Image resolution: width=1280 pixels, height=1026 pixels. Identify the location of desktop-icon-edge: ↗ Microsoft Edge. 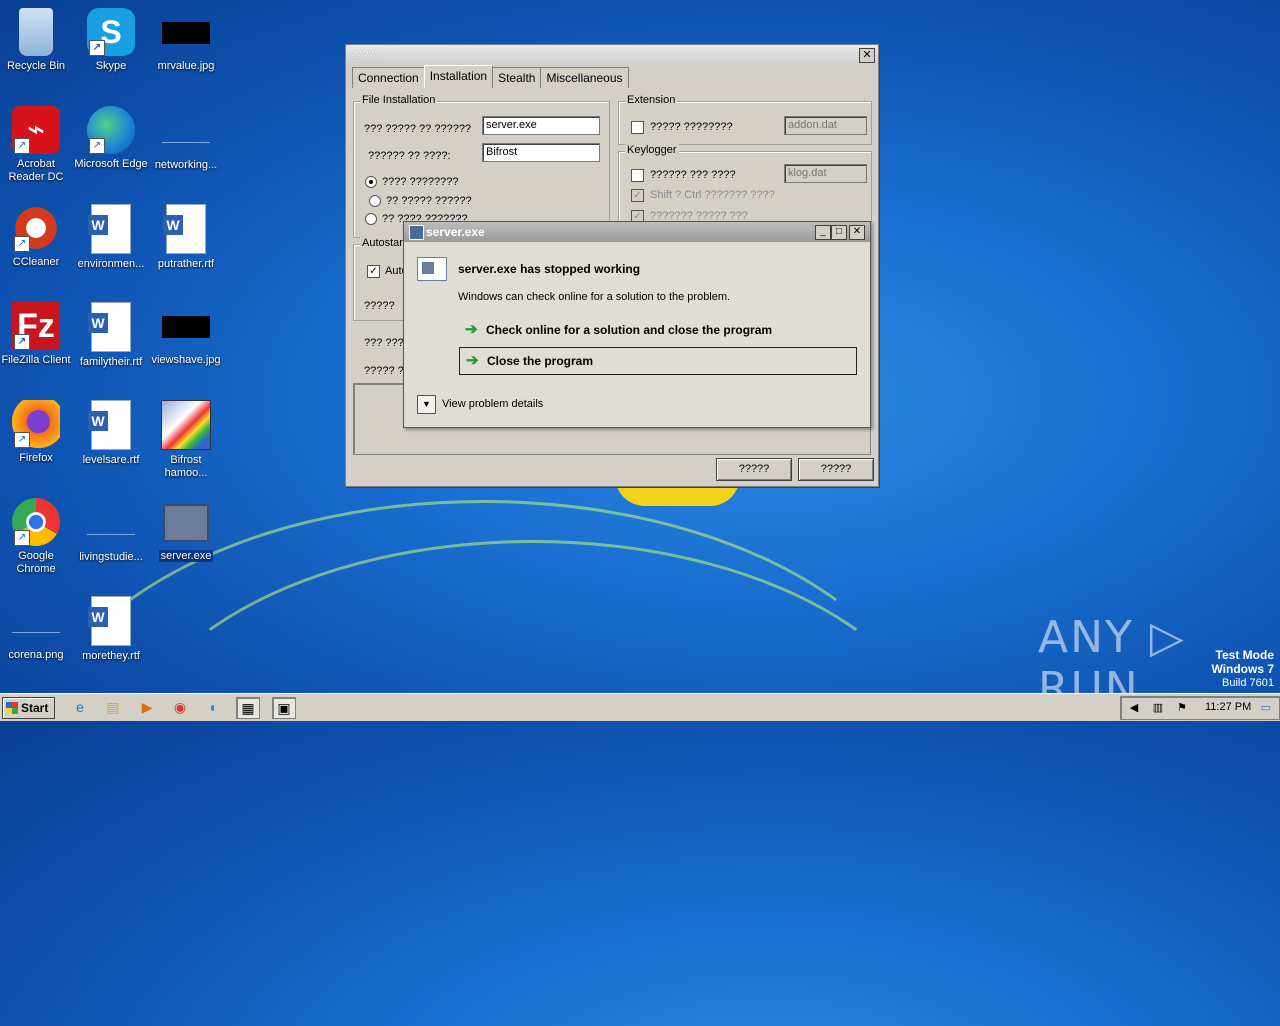
(111, 138).